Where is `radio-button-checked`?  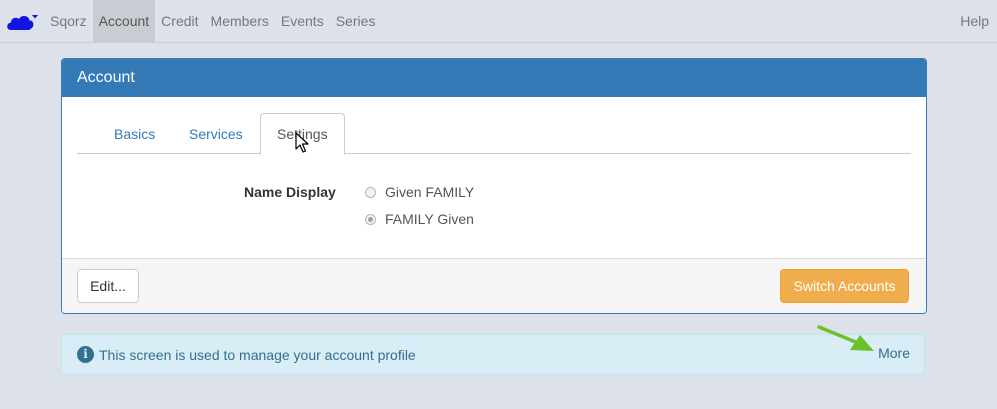
radio-button-checked is located at coordinates (370, 219).